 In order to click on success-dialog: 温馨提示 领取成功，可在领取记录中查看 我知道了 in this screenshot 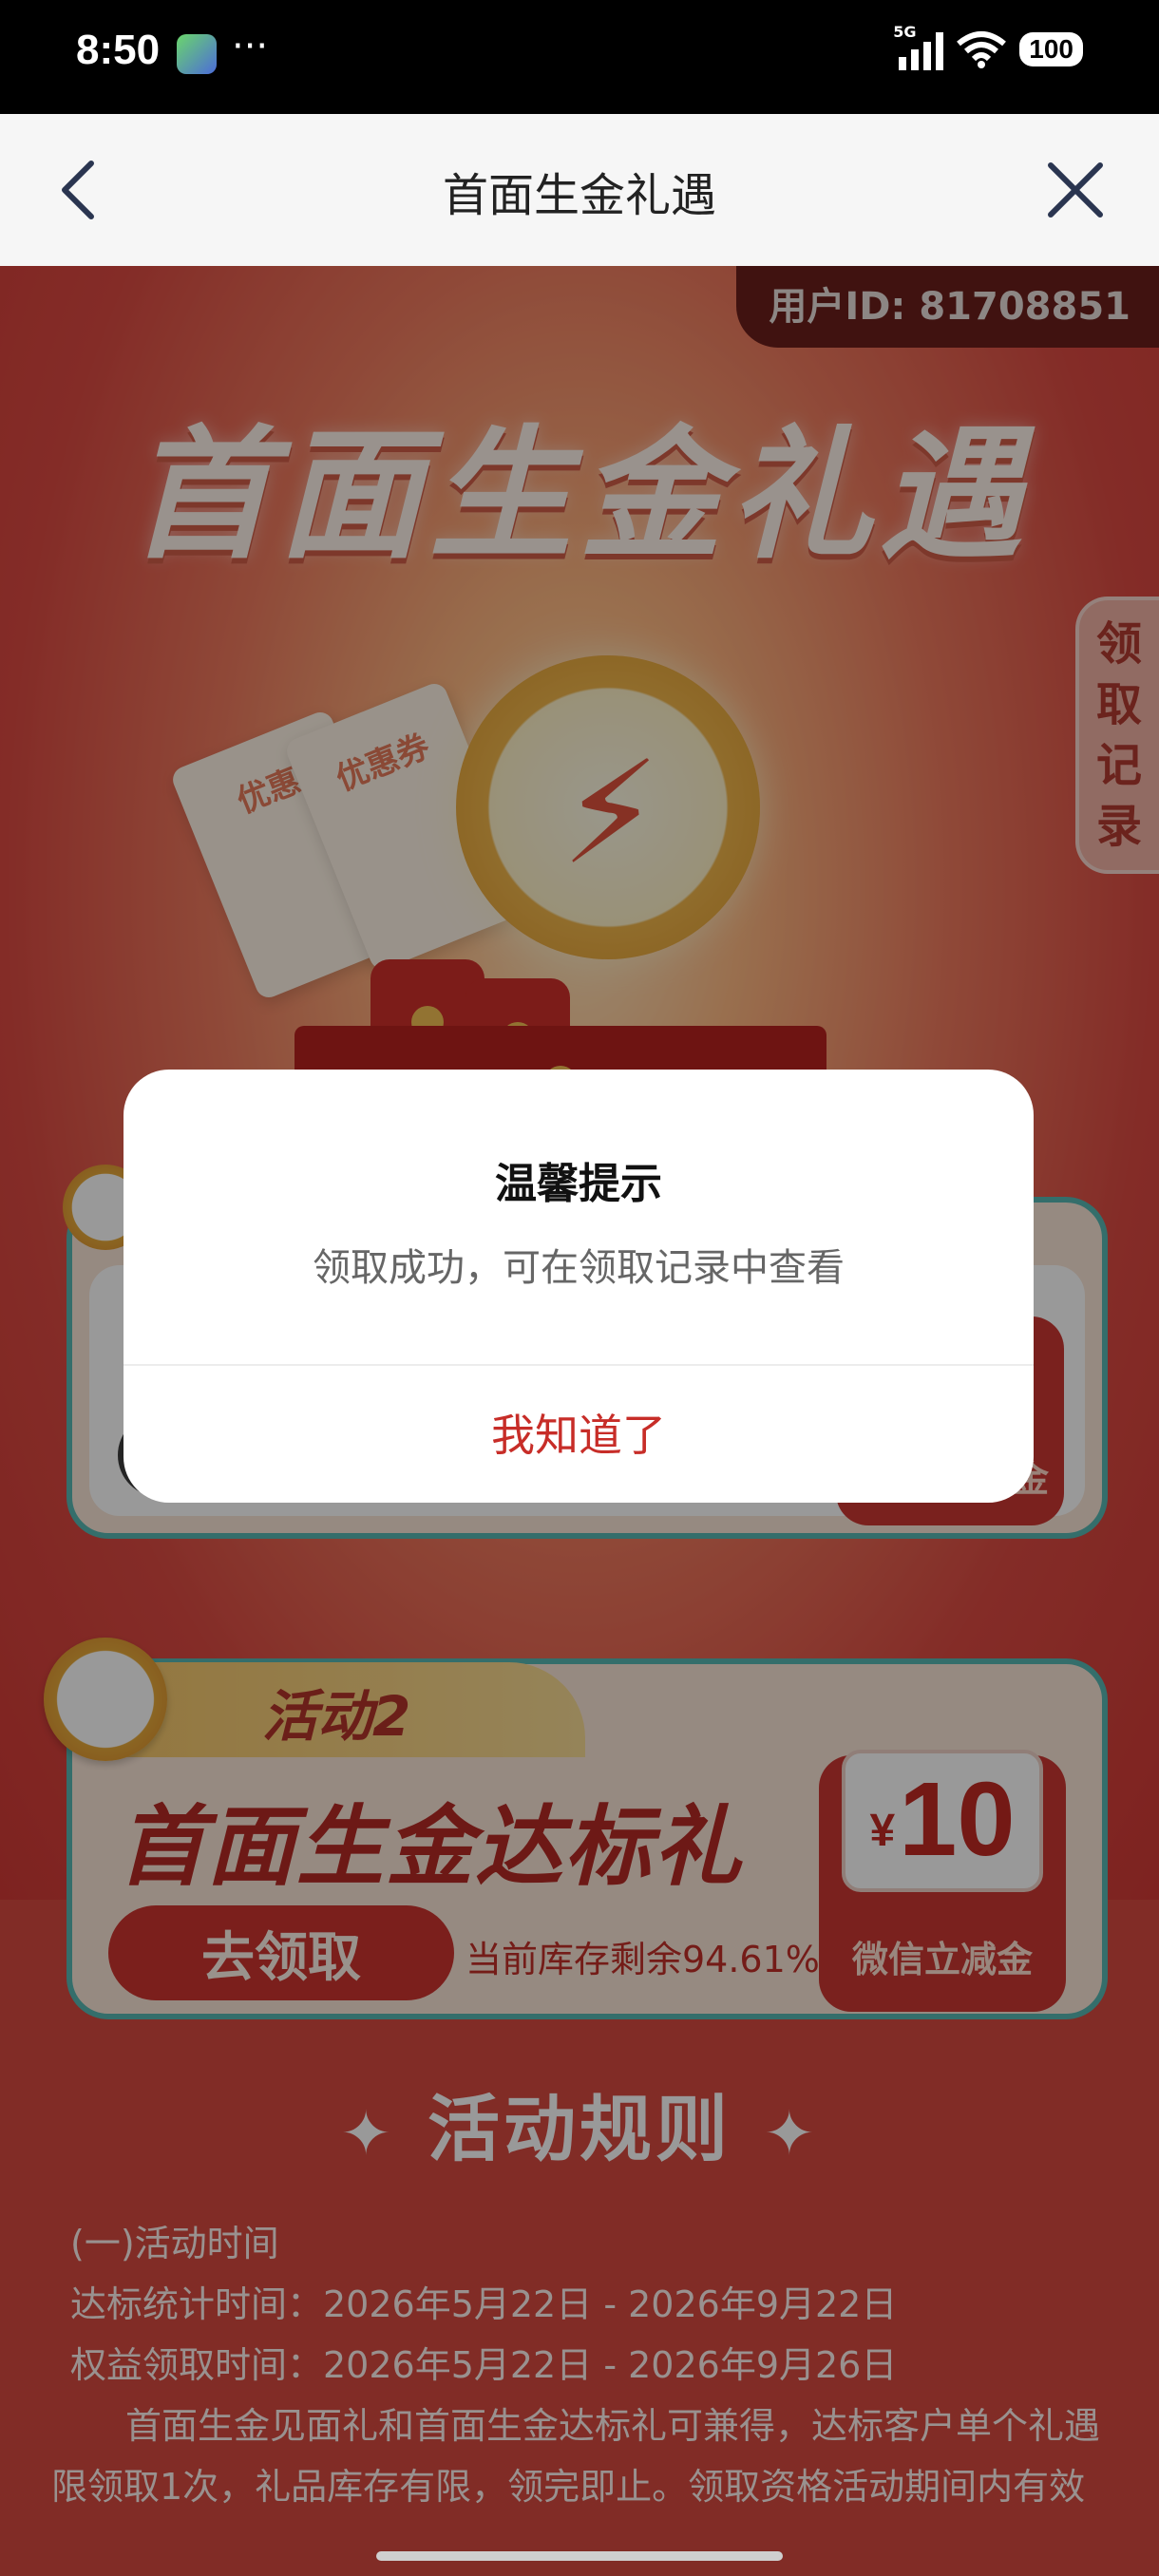, I will do `click(579, 1286)`.